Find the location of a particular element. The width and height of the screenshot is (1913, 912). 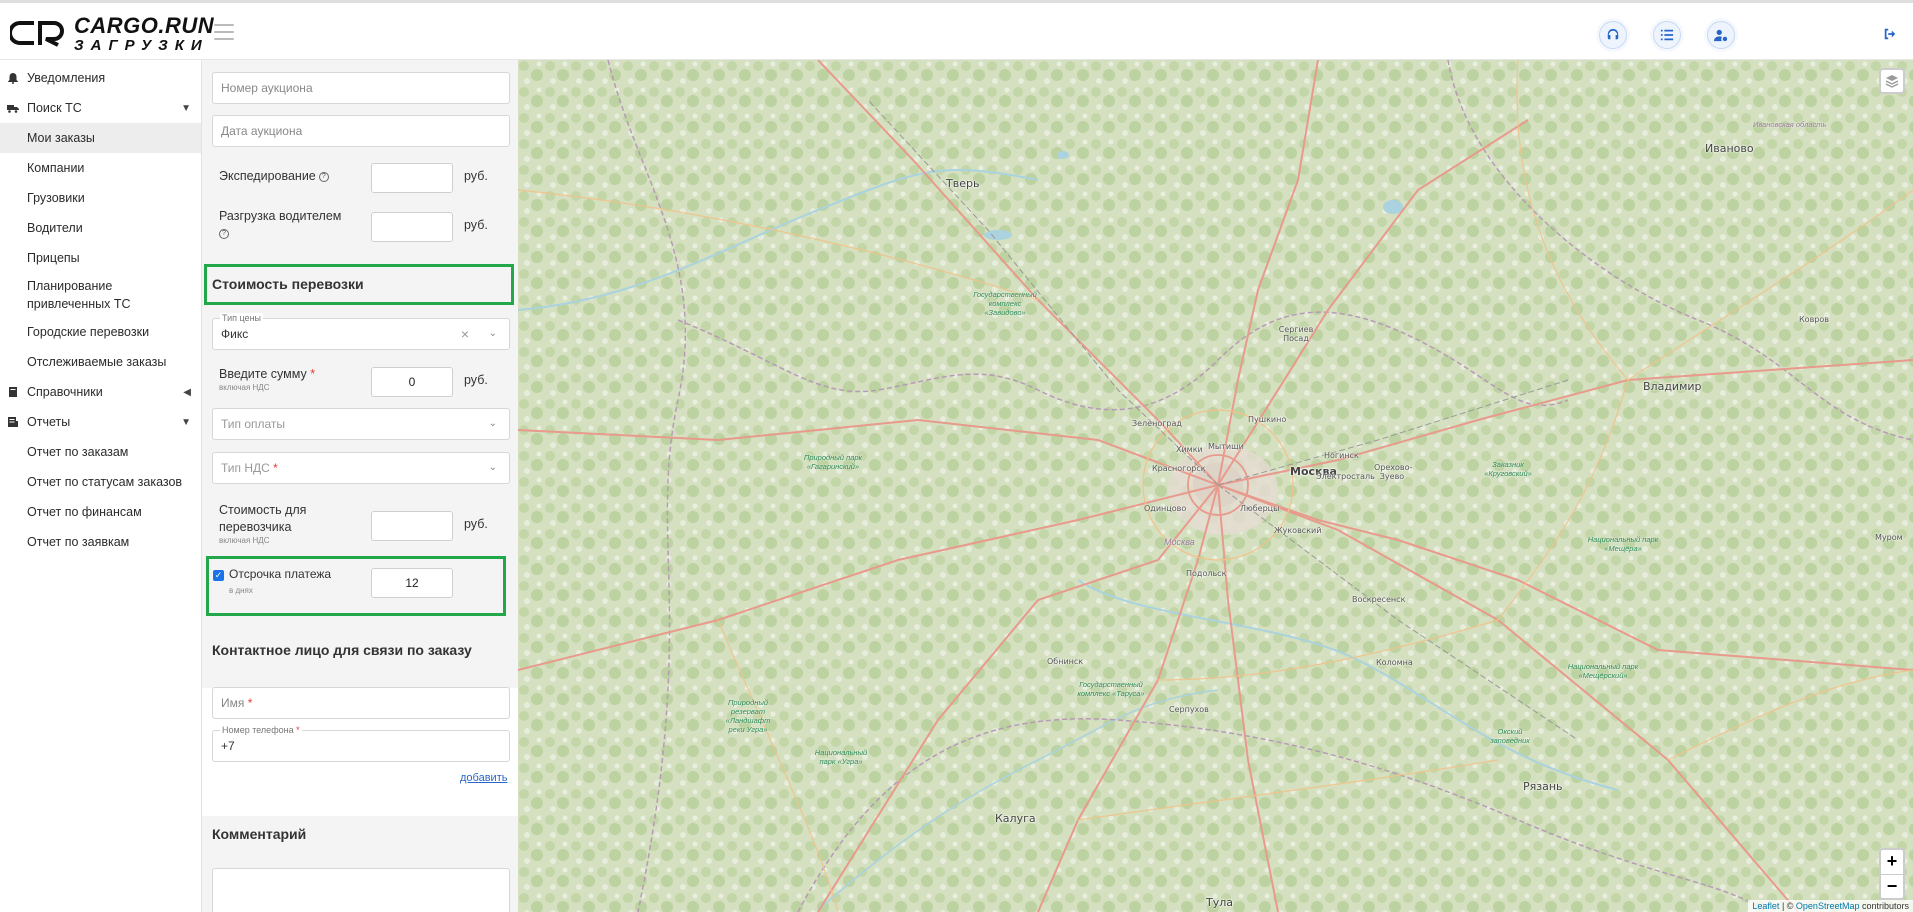

price-type-select: Тип цены Фикс × ⌄ is located at coordinates (361, 331).